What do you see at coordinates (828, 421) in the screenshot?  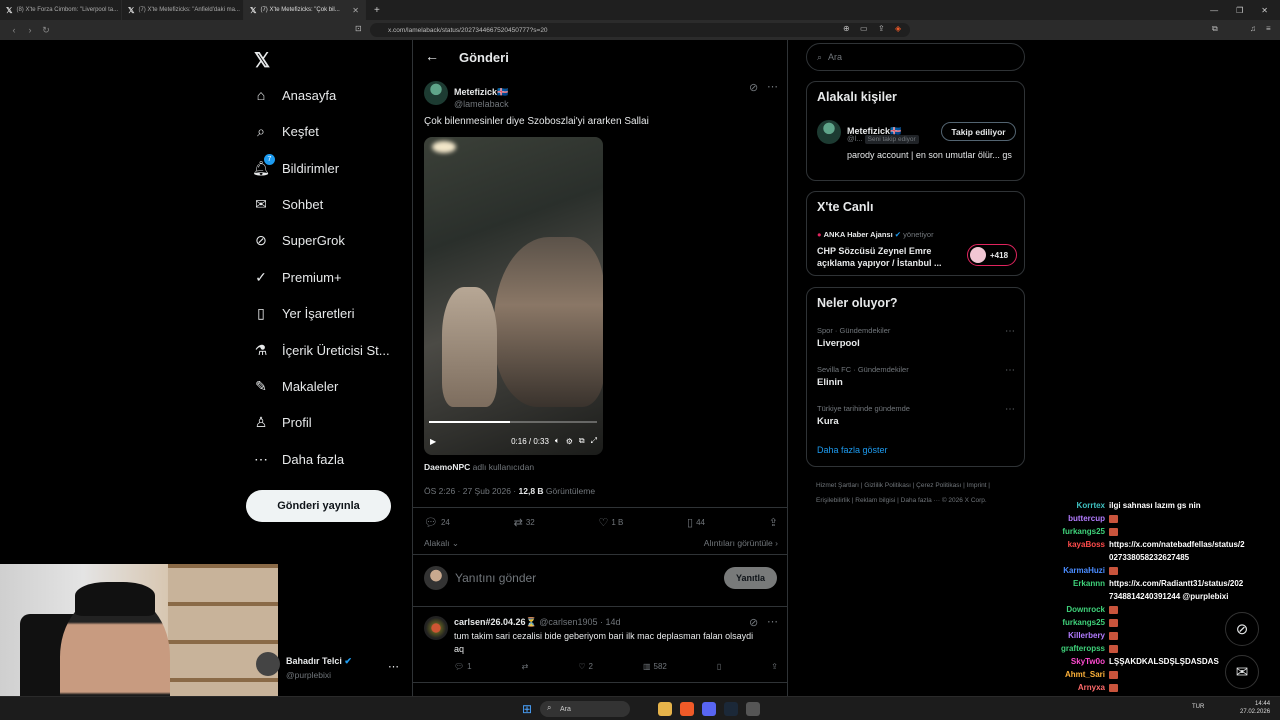 I see `trend-item: Kura` at bounding box center [828, 421].